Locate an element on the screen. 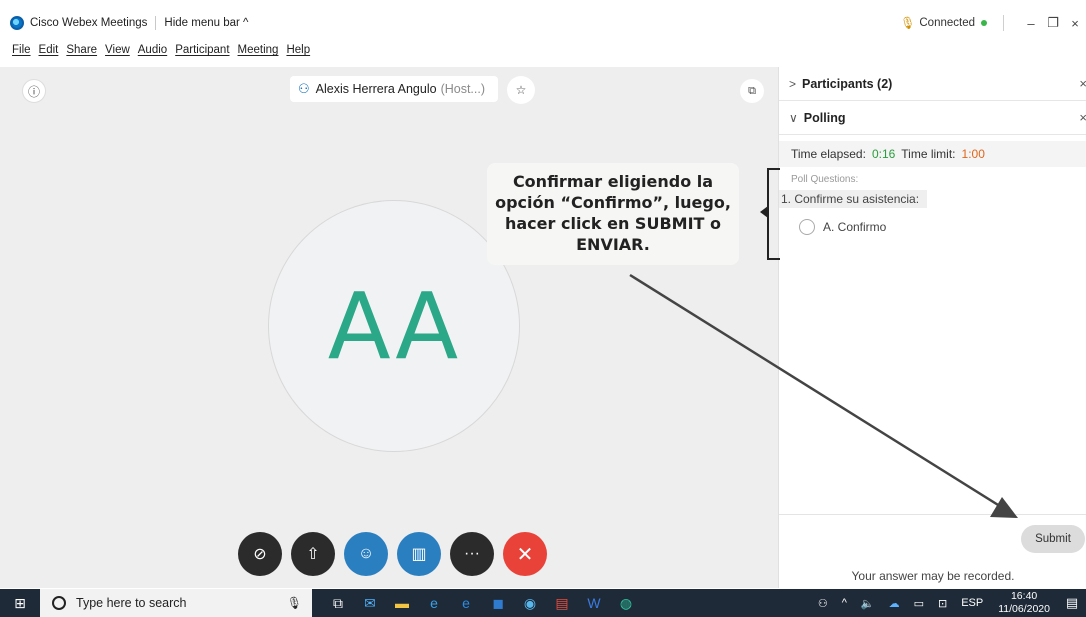  mail-icon: ✉ is located at coordinates (370, 603).